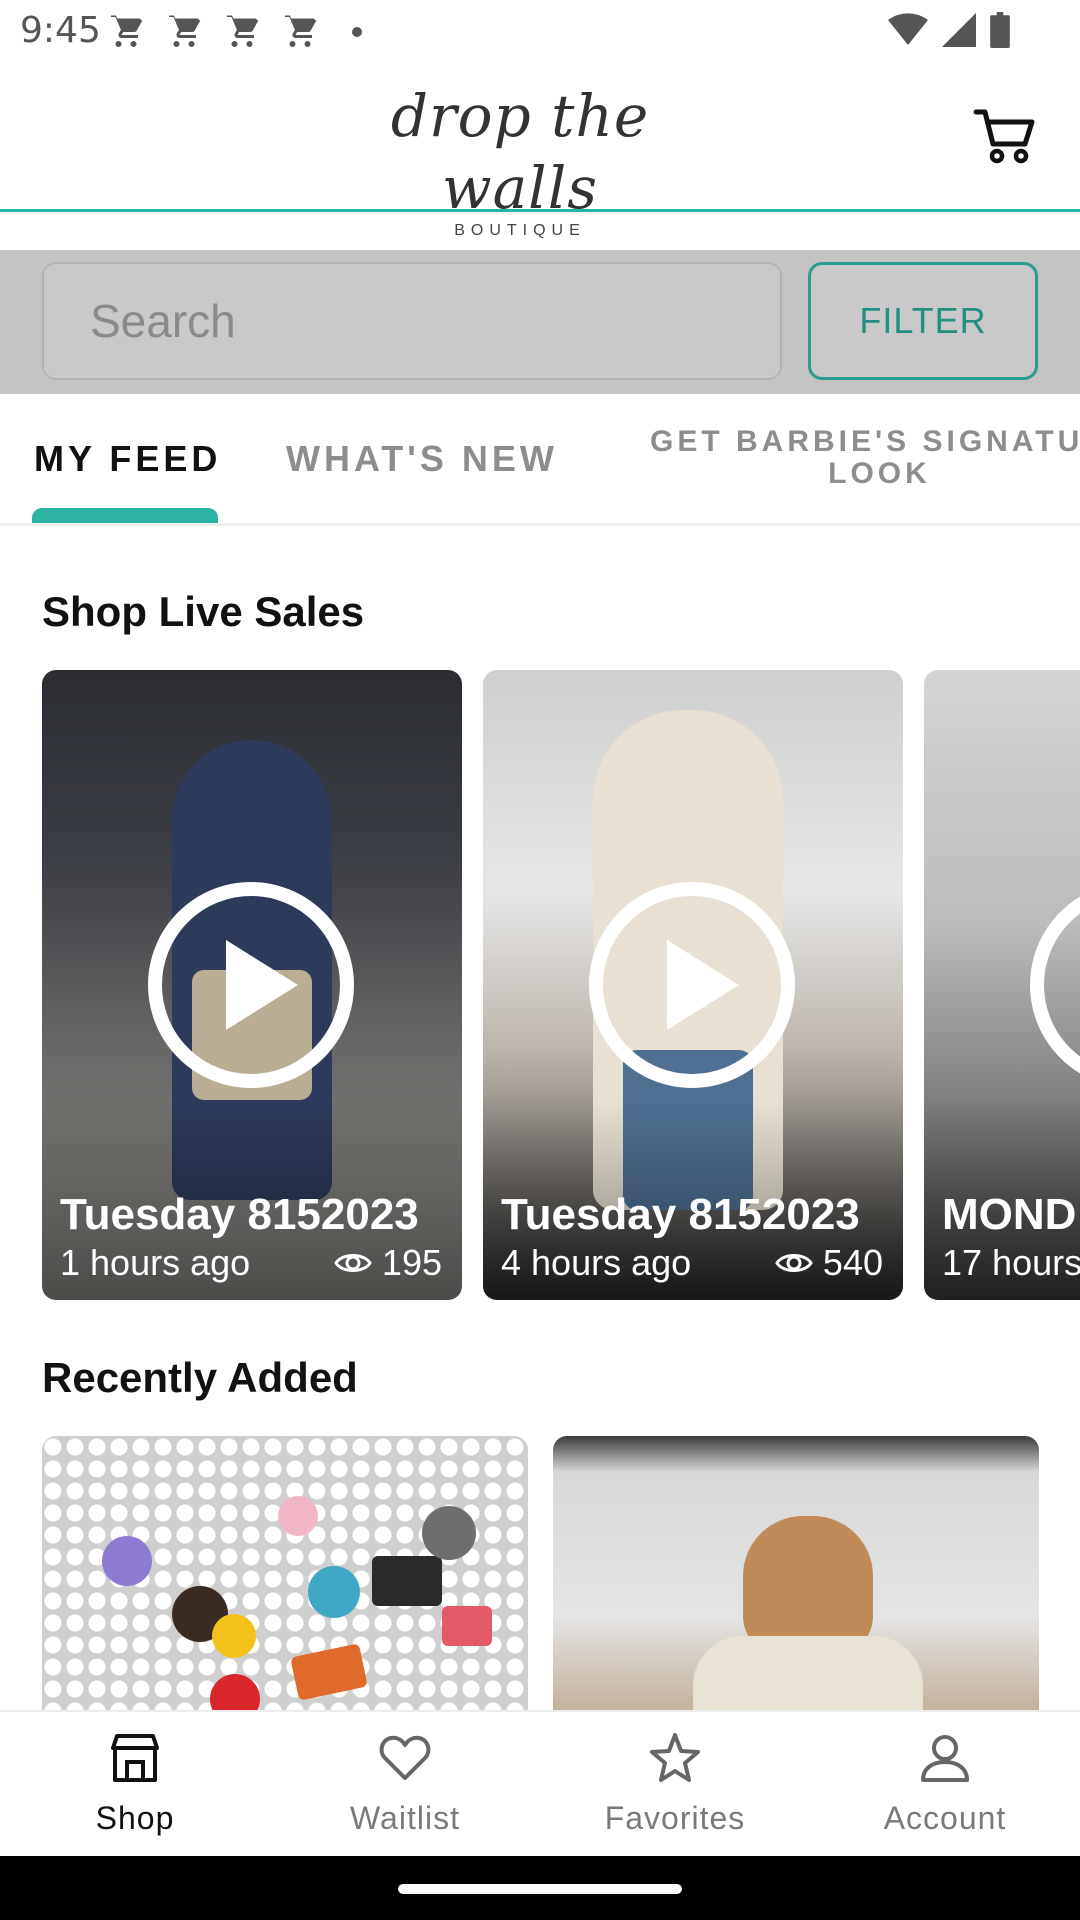 The width and height of the screenshot is (1080, 1920). I want to click on search-bar-area: Search FILTER, so click(540, 322).